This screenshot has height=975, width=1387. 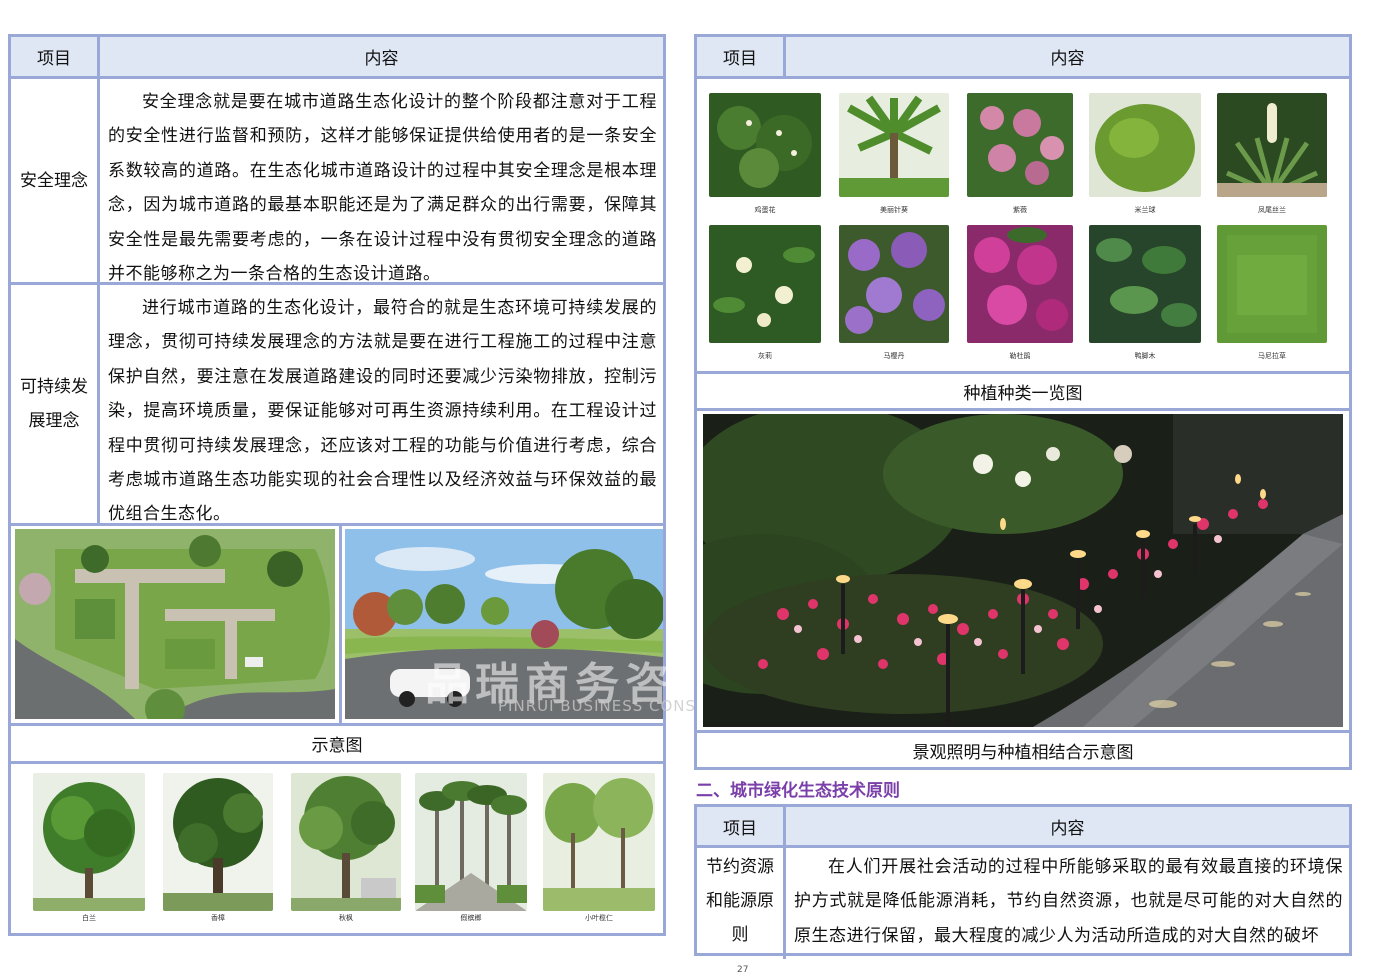 What do you see at coordinates (743, 970) in the screenshot?
I see `page-number: 27` at bounding box center [743, 970].